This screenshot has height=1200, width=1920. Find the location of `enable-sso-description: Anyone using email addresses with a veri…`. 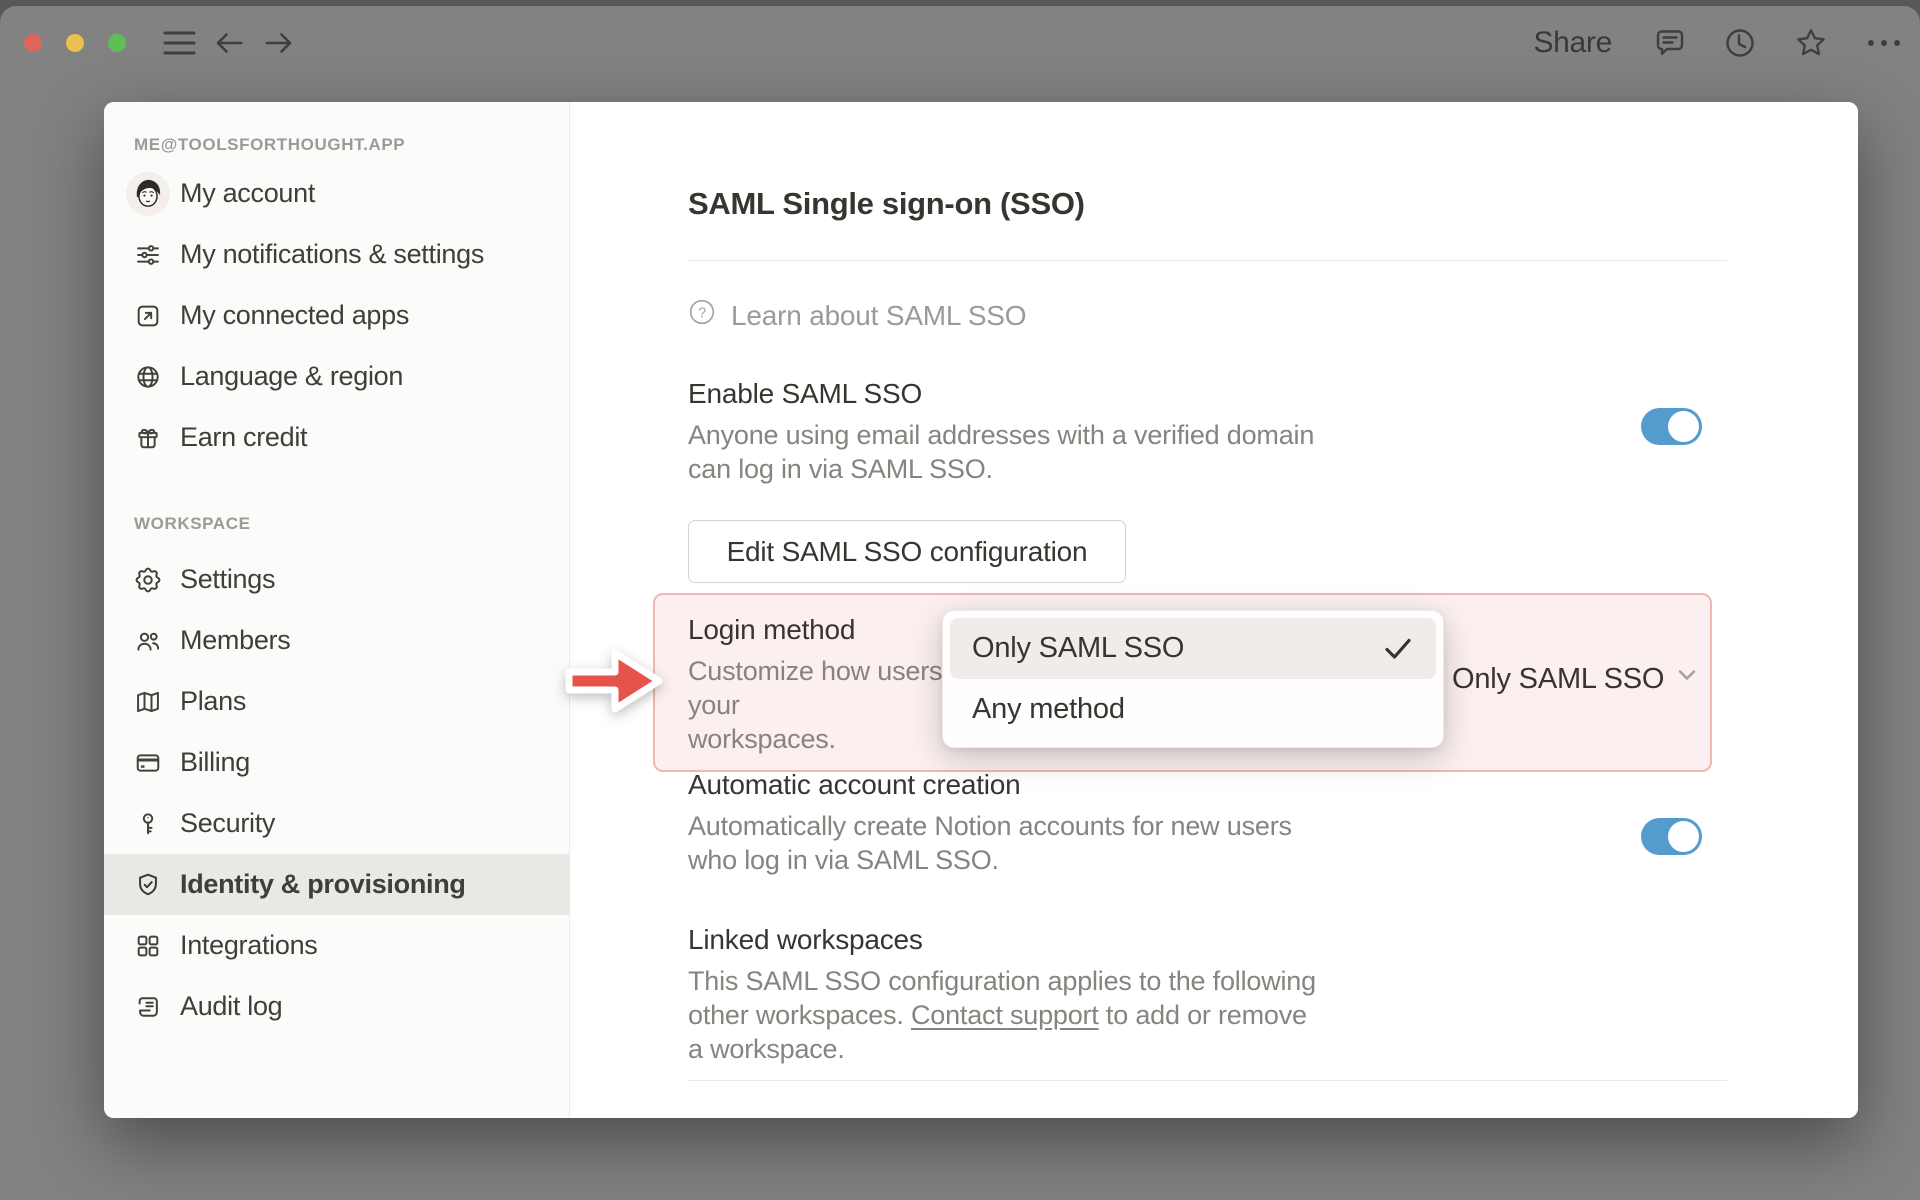

enable-sso-description: Anyone using email addresses with a veri… is located at coordinates (1001, 452).